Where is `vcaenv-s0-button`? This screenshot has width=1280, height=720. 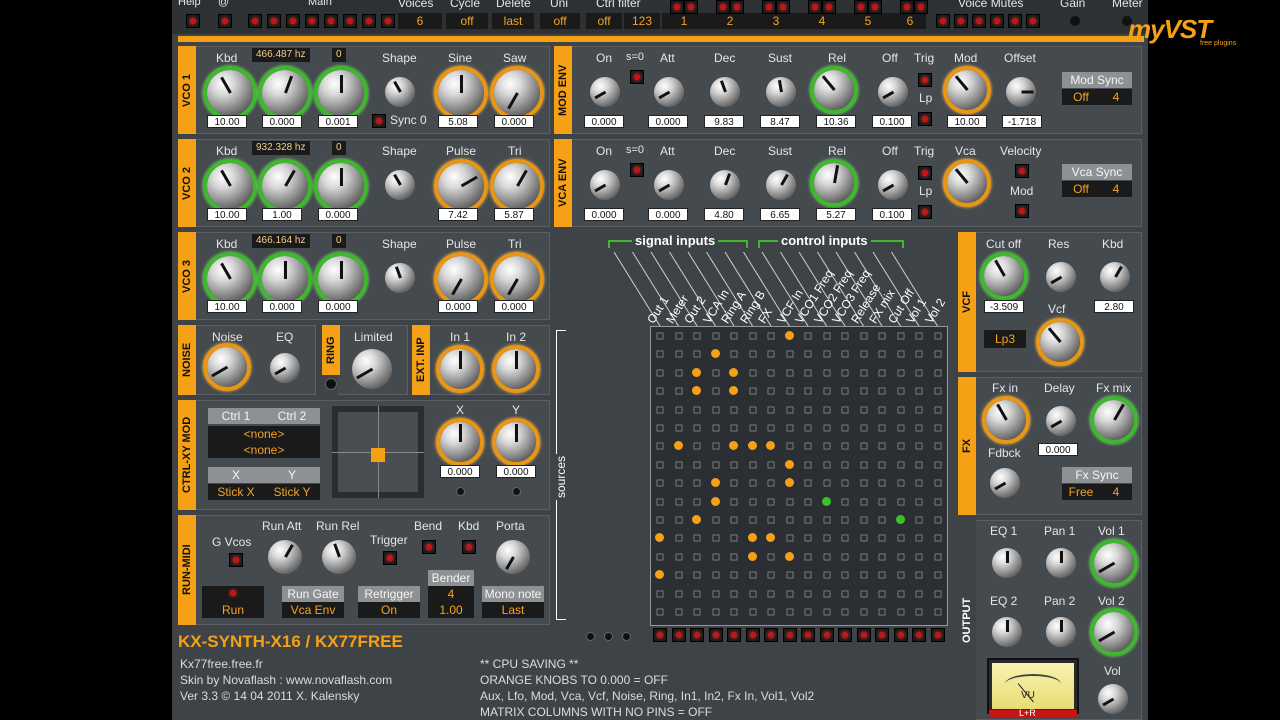 vcaenv-s0-button is located at coordinates (637, 170).